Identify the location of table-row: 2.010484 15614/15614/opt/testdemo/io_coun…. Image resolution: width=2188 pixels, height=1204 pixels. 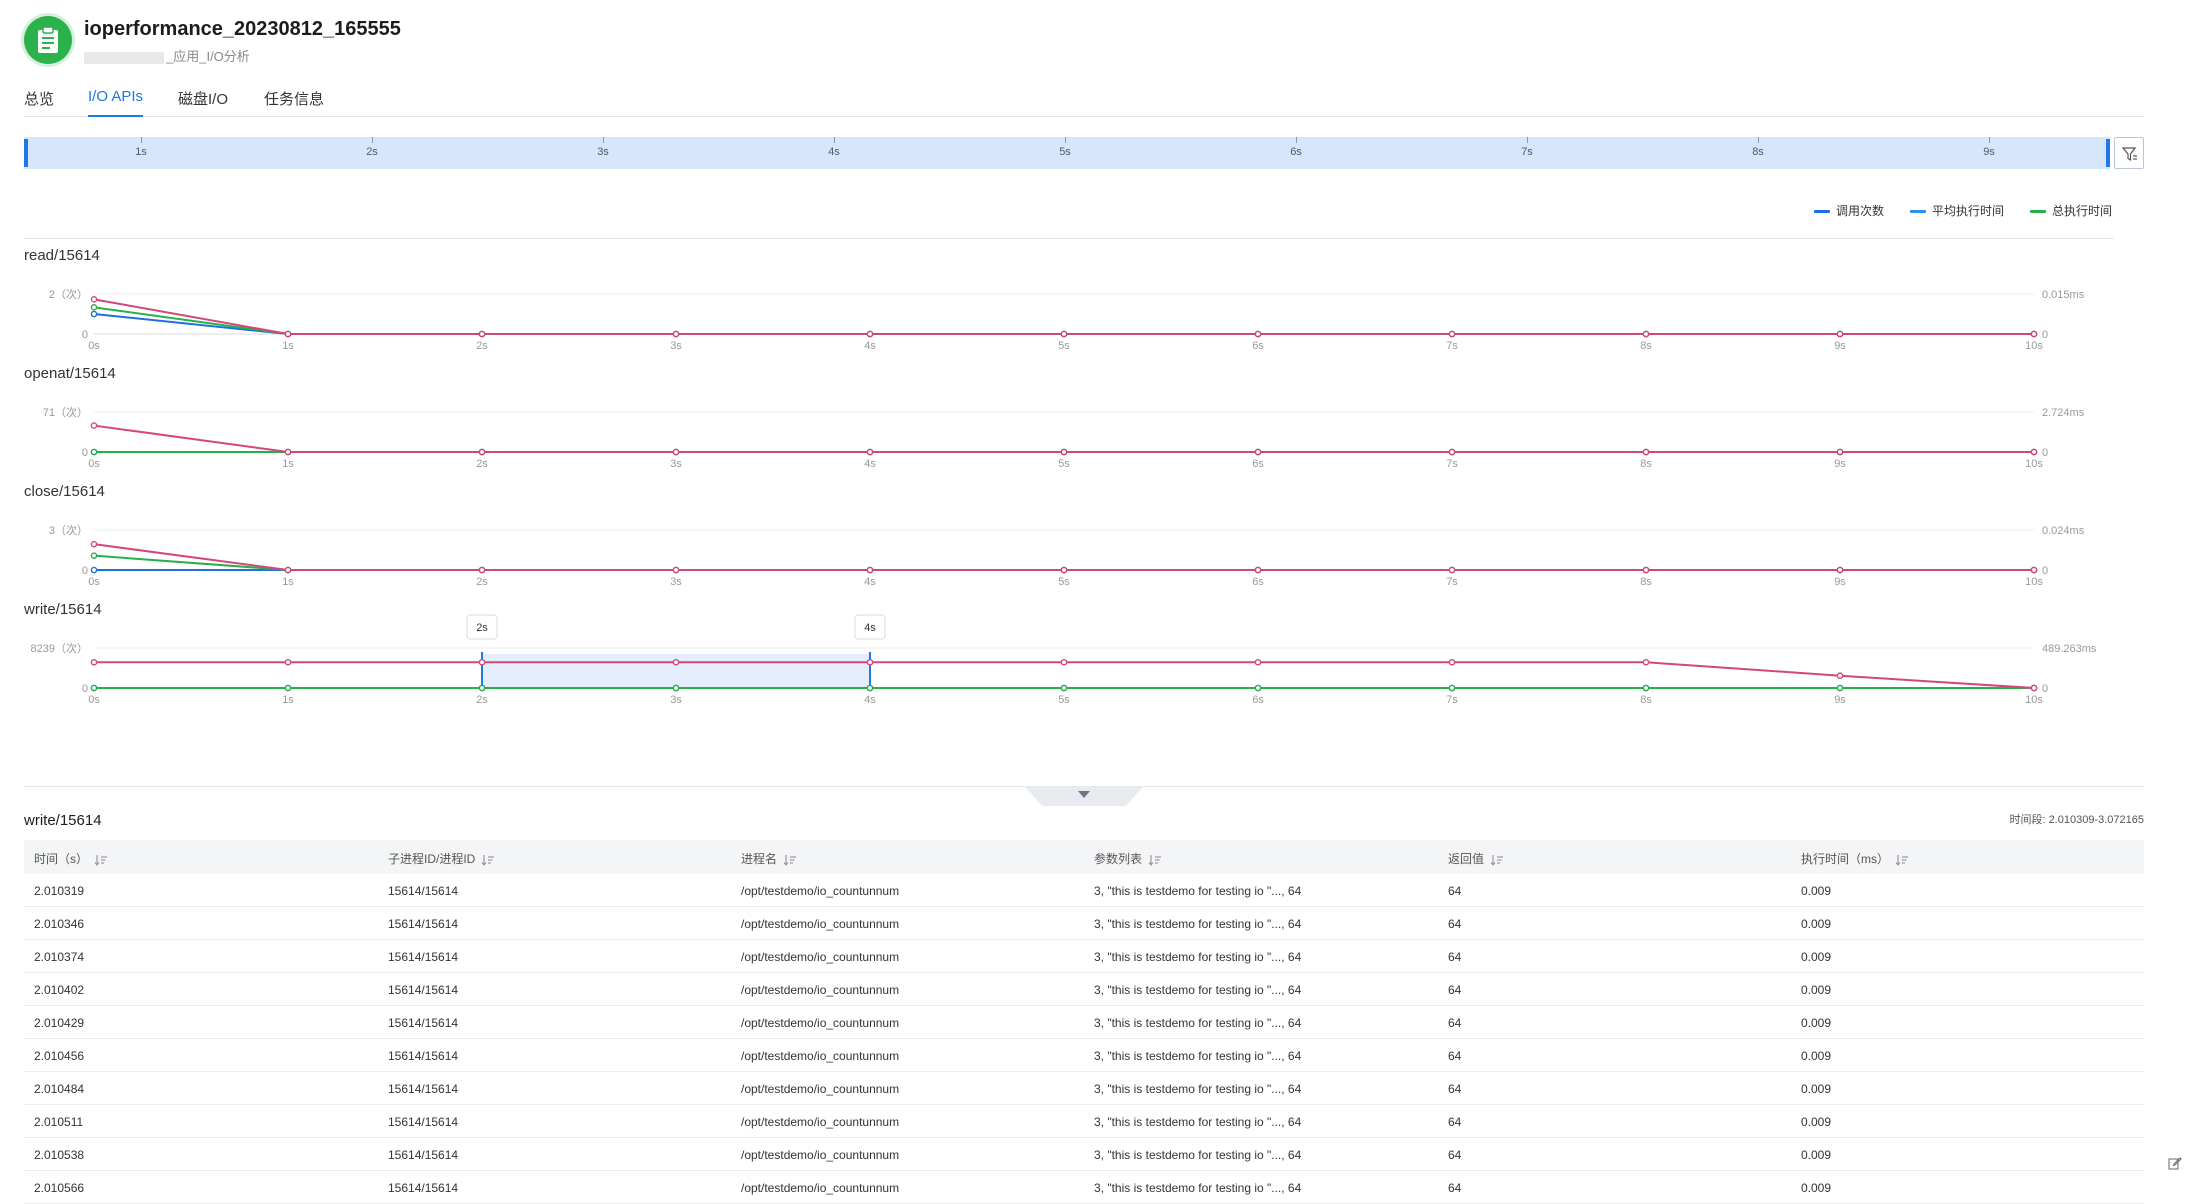
(1084, 1088).